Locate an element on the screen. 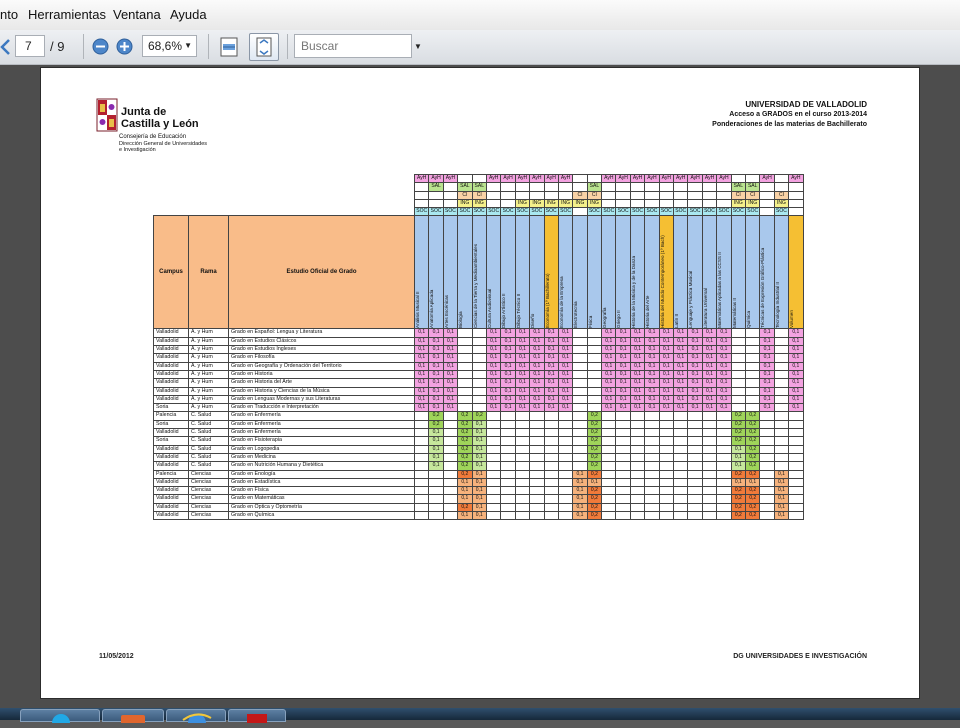 The image size is (960, 728). menu-item-herramientas: Herramientas is located at coordinates (67, 14).